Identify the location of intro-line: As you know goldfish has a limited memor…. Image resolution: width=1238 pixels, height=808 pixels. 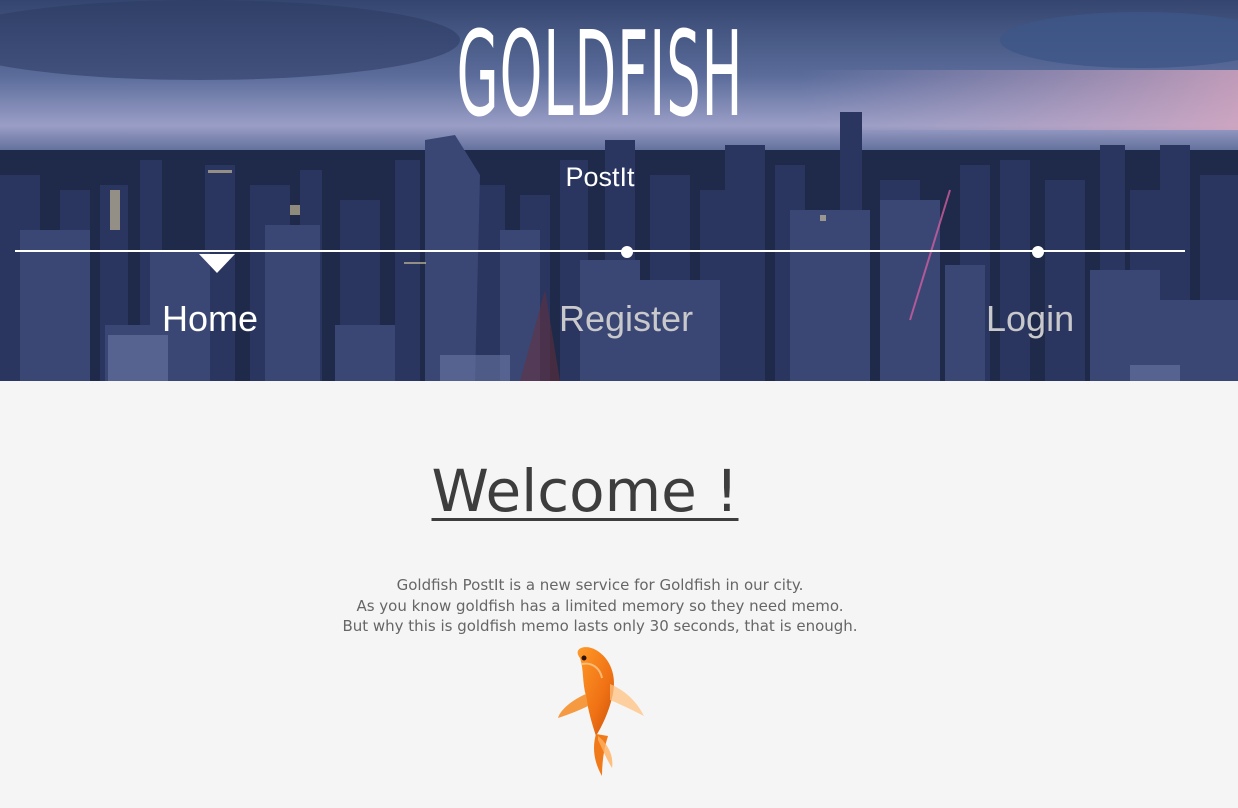
(600, 605).